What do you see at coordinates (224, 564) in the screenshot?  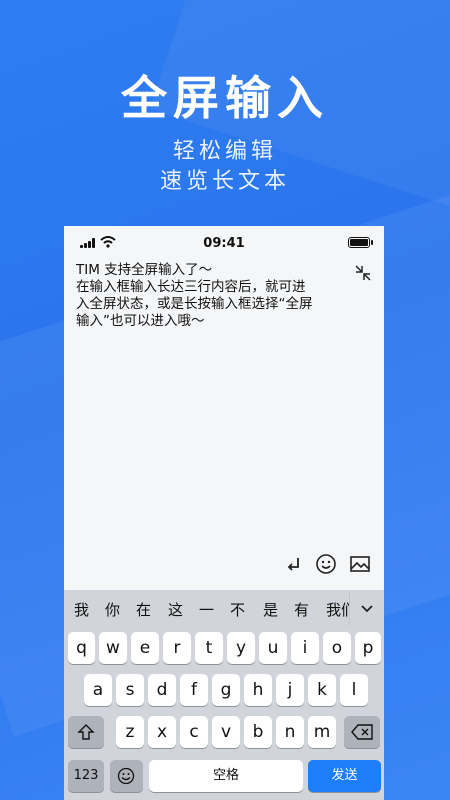 I see `input-toolbar` at bounding box center [224, 564].